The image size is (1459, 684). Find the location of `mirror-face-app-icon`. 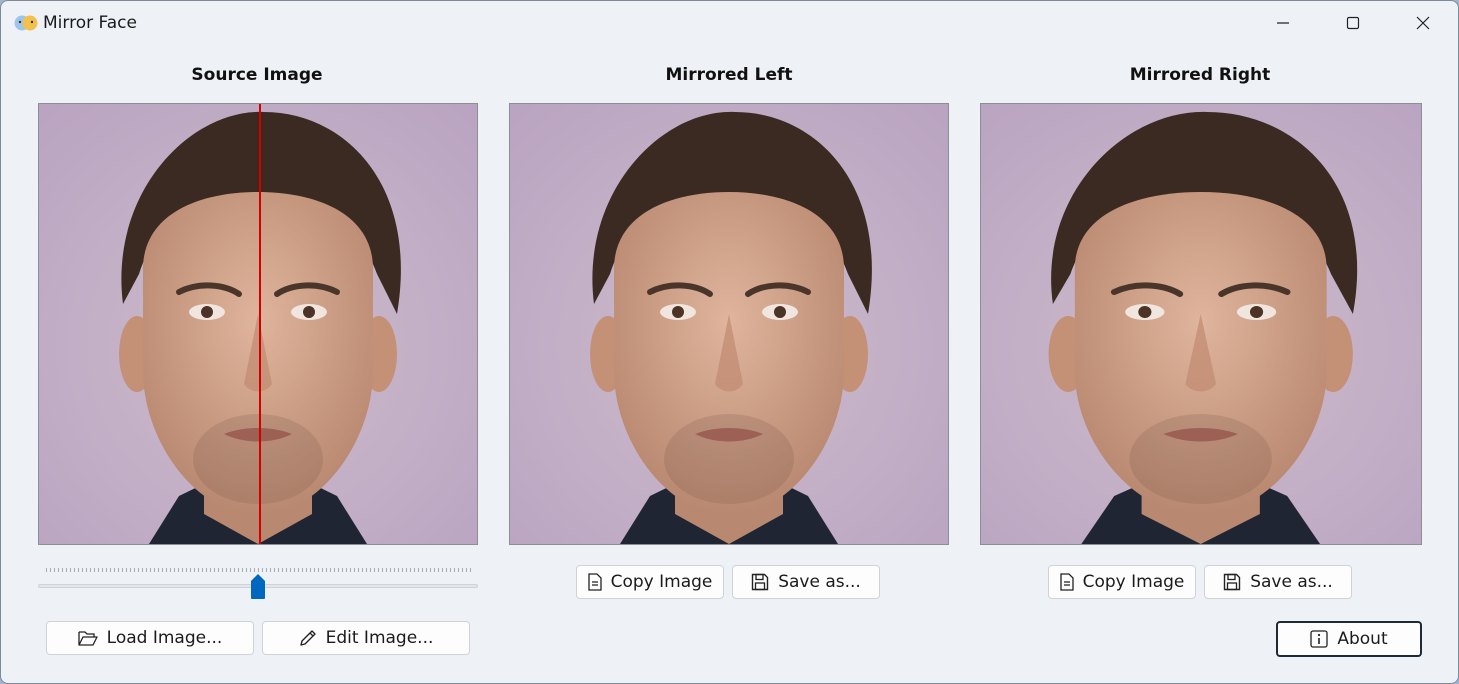

mirror-face-app-icon is located at coordinates (26, 23).